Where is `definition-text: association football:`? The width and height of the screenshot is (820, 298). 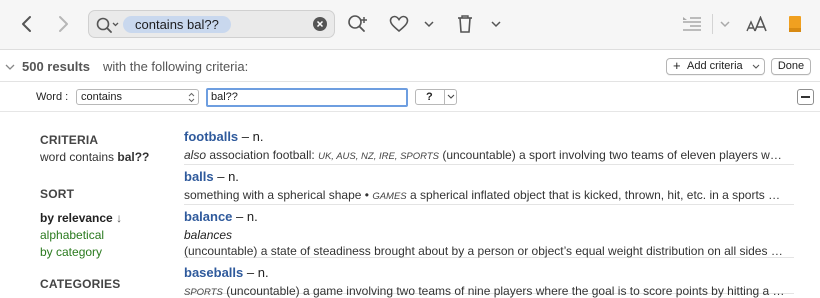 definition-text: association football: is located at coordinates (262, 155).